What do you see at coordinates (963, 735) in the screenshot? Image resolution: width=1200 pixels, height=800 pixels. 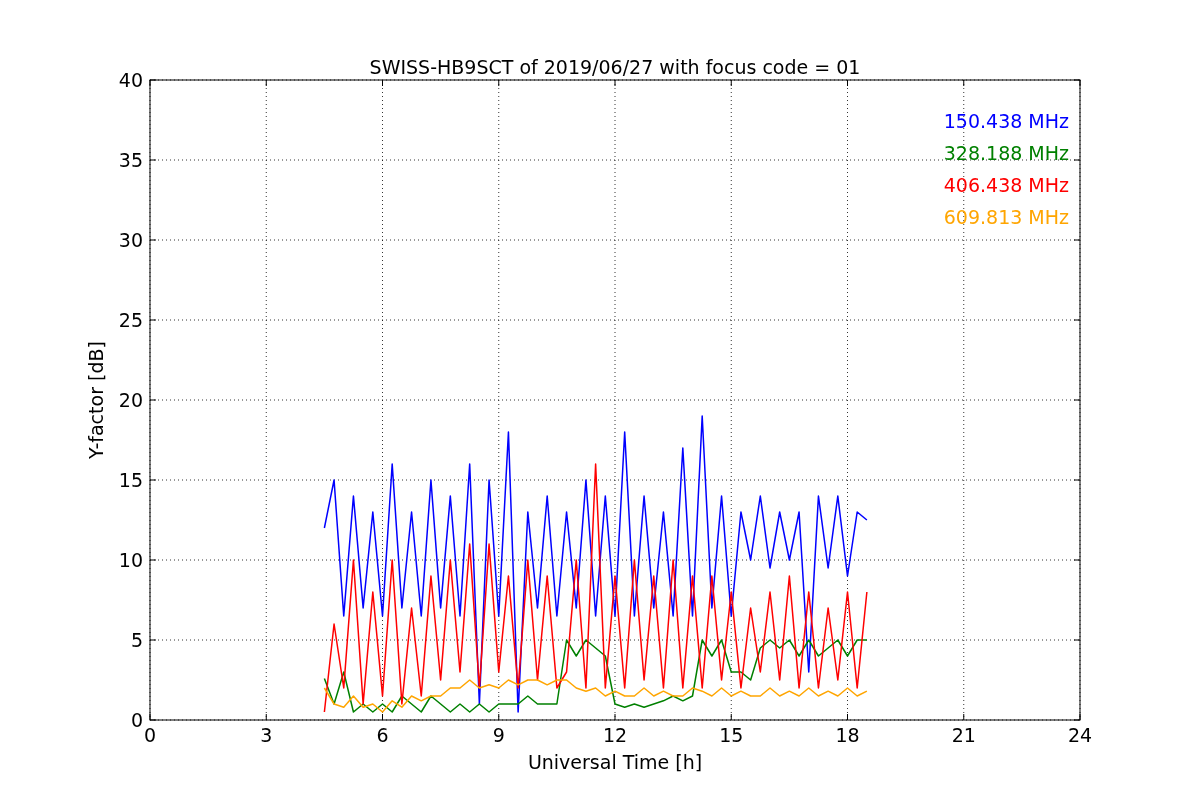 I see `tick-label: 21` at bounding box center [963, 735].